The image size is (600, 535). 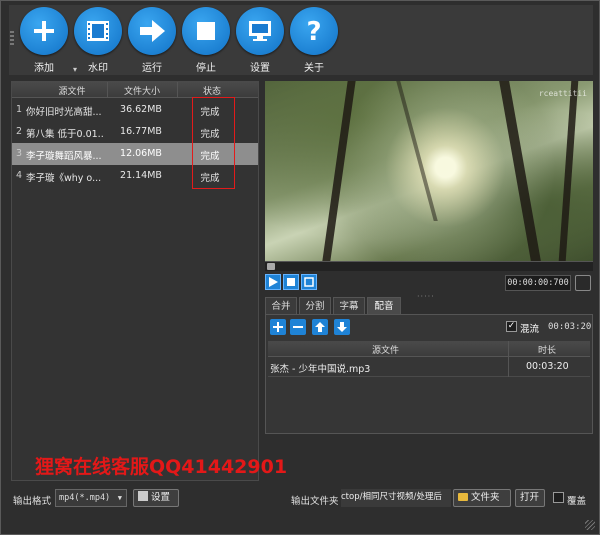 What do you see at coordinates (141, 109) in the screenshot?
I see `row-filesize: 36.62MB` at bounding box center [141, 109].